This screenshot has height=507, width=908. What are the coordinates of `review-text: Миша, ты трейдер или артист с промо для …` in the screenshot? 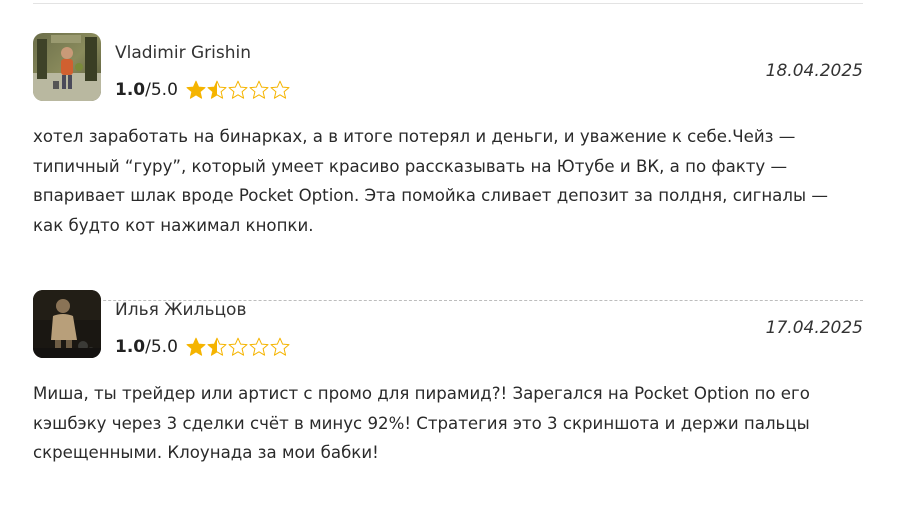 It's located at (421, 423).